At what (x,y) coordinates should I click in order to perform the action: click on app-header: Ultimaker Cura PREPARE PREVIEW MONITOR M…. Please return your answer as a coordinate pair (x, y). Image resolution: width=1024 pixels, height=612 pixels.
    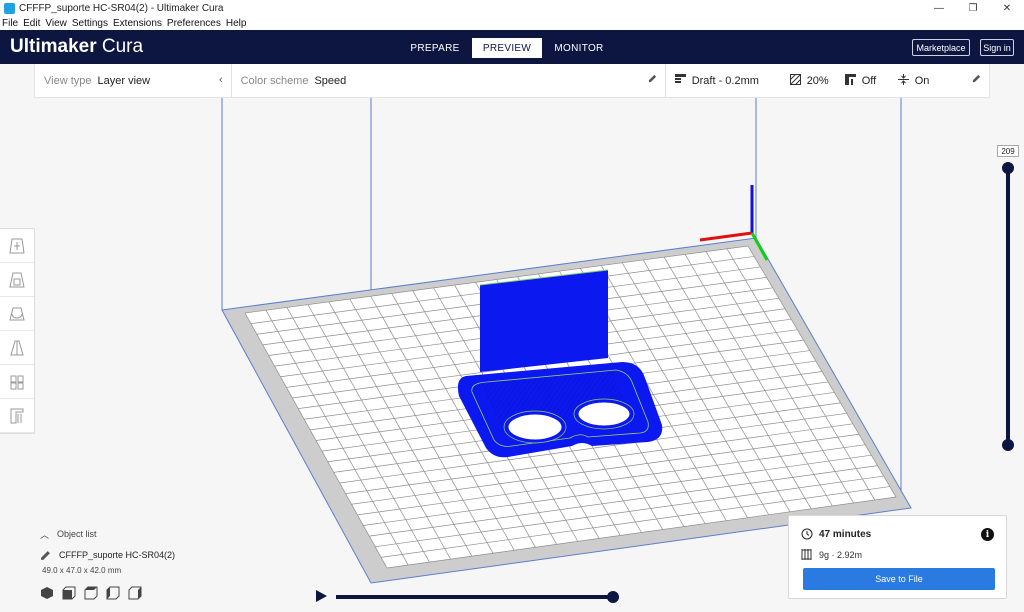
    Looking at the image, I should click on (512, 47).